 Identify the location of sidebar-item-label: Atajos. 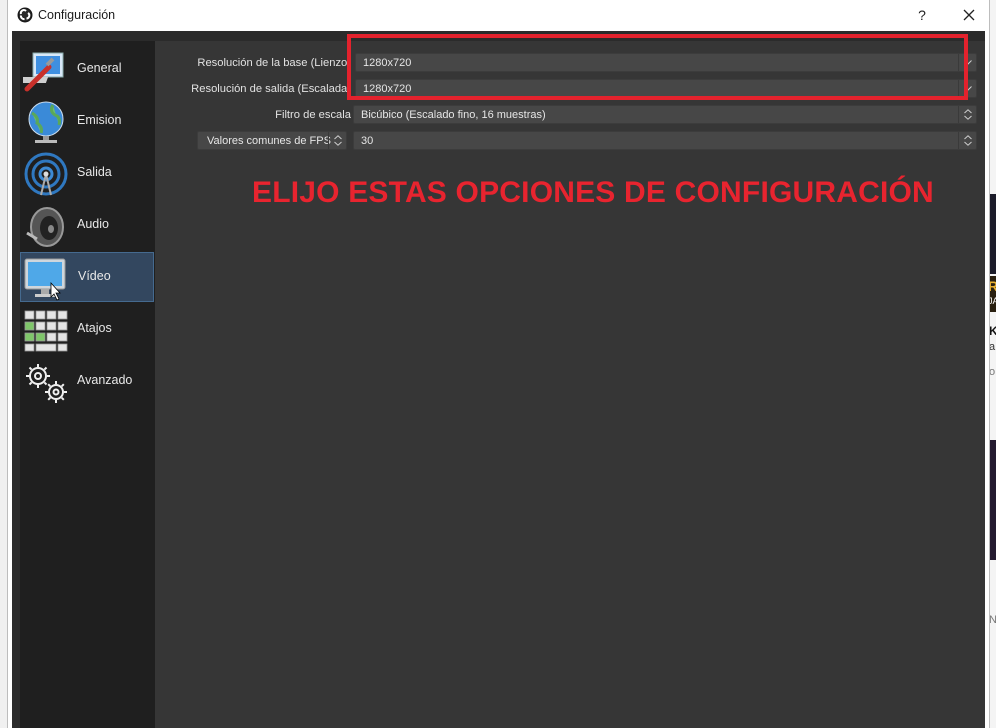
(94, 328).